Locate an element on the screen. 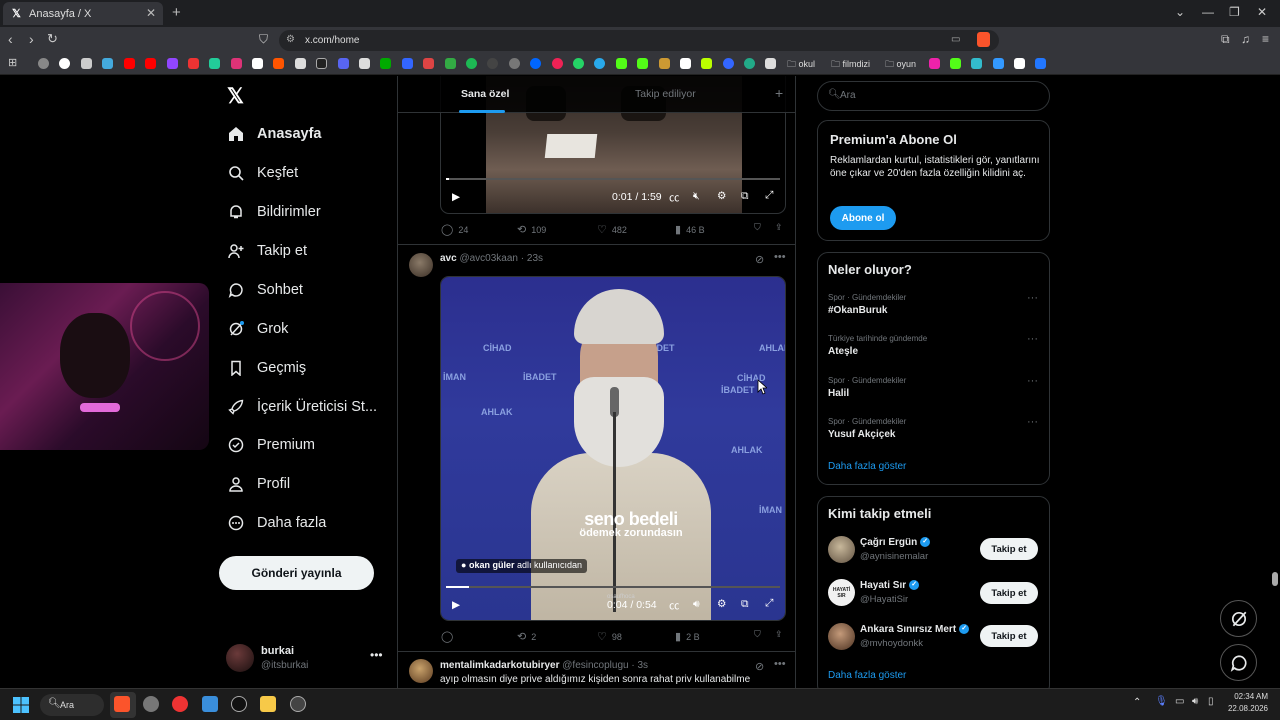 This screenshot has height=720, width=1280. views-button: ▮ 46 B is located at coordinates (690, 229).